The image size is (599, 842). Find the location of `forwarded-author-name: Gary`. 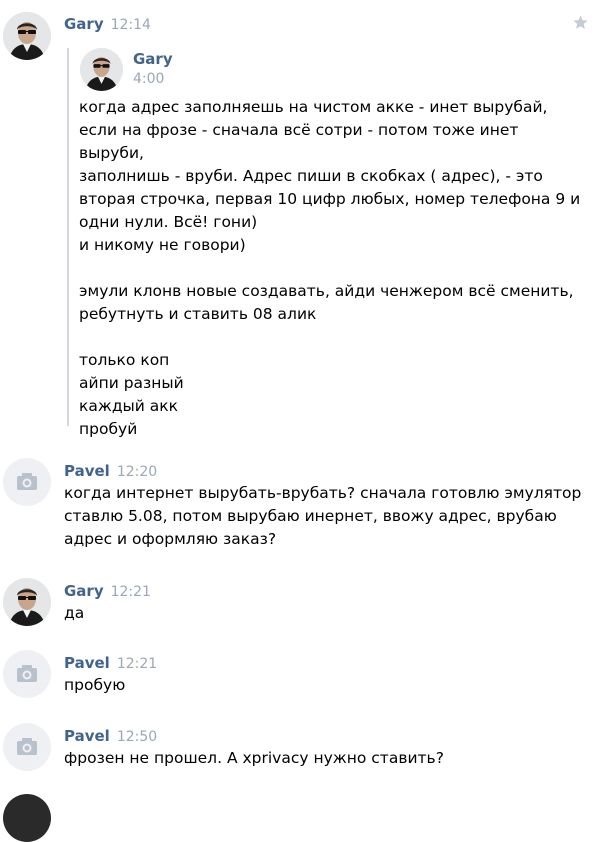

forwarded-author-name: Gary is located at coordinates (153, 59).